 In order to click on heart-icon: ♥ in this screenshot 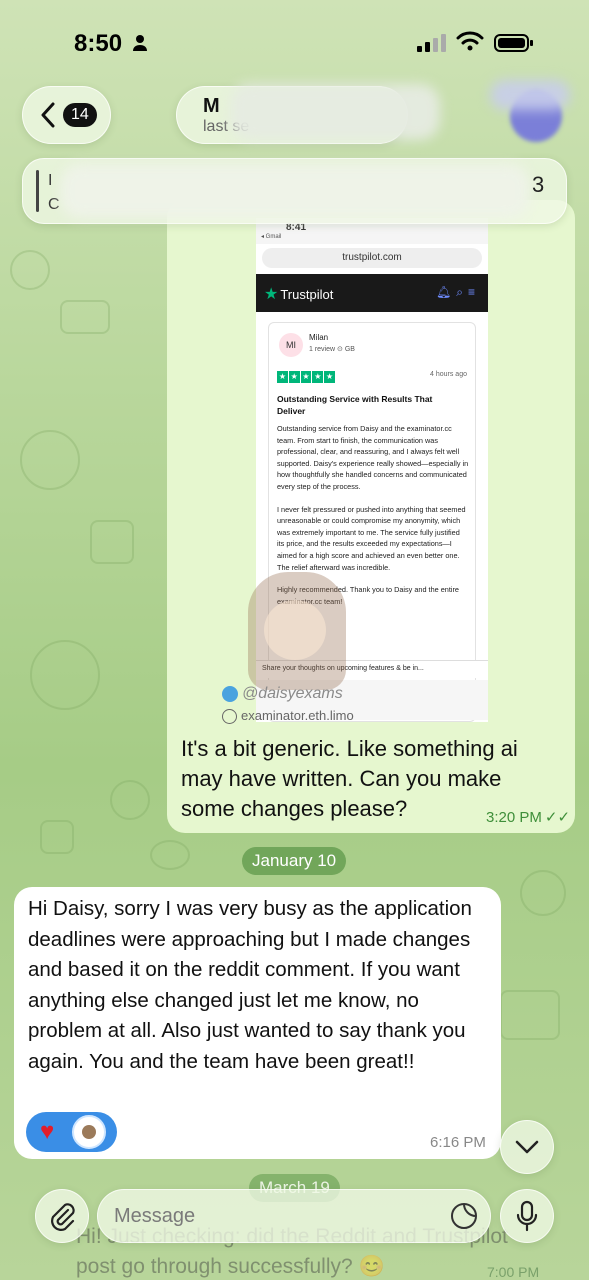, I will do `click(47, 1131)`.